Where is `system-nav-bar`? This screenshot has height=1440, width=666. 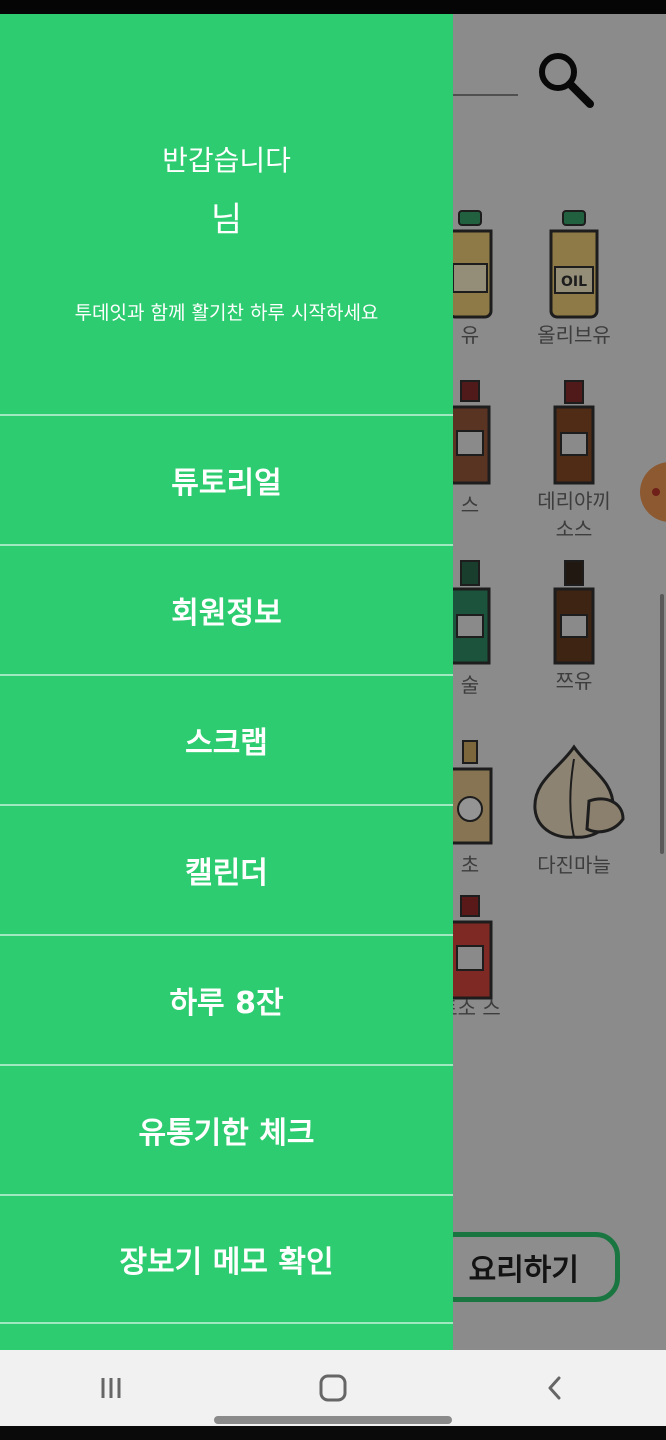
system-nav-bar is located at coordinates (333, 1388).